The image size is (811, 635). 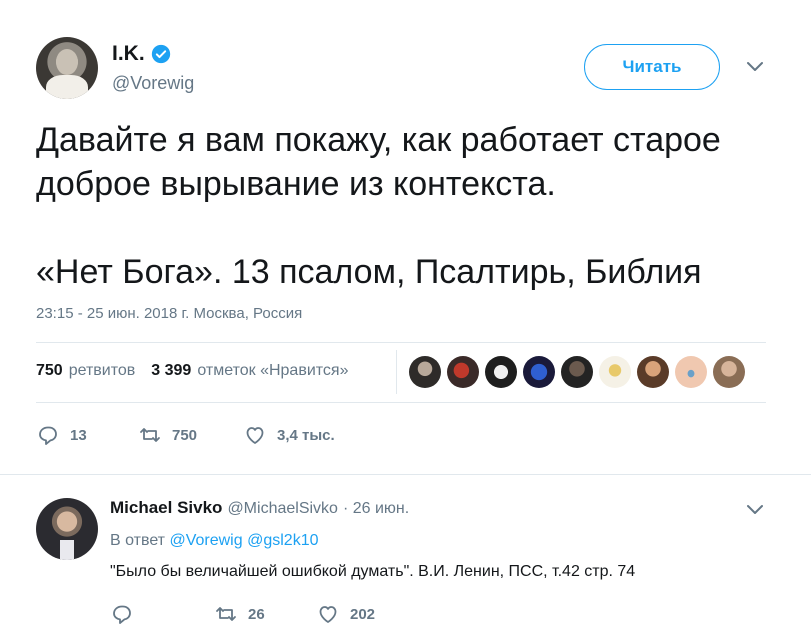 I want to click on like-count: 202, so click(x=363, y=614).